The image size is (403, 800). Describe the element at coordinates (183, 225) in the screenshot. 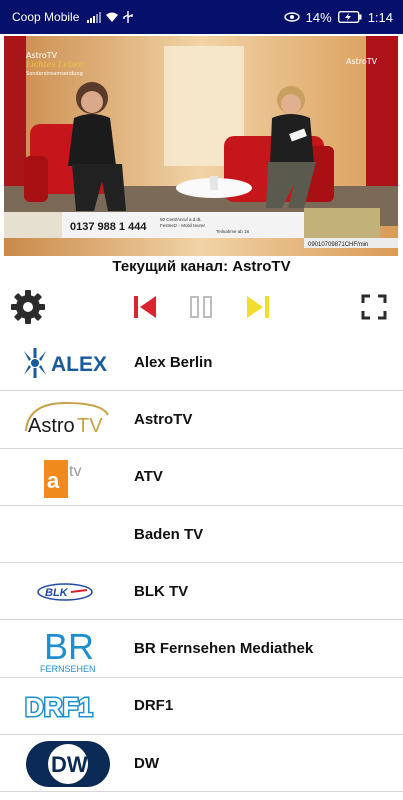

I see `ticker-note-2: Festnetz - Mobil teurer` at that location.